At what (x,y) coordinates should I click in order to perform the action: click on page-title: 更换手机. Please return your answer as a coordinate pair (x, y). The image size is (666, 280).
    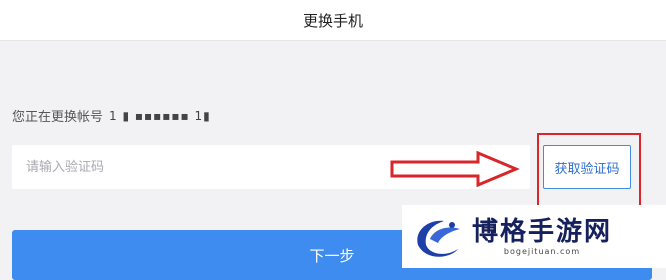
    Looking at the image, I should click on (332, 20).